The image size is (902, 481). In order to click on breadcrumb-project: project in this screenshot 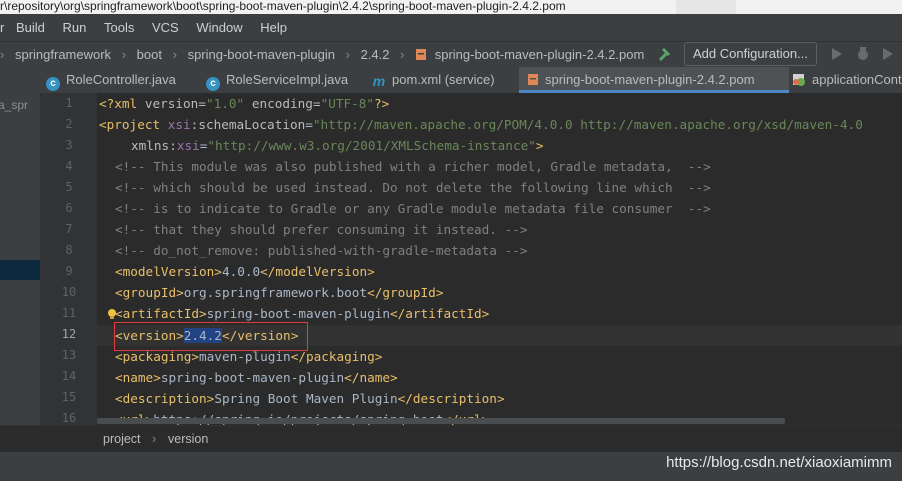, I will do `click(122, 439)`.